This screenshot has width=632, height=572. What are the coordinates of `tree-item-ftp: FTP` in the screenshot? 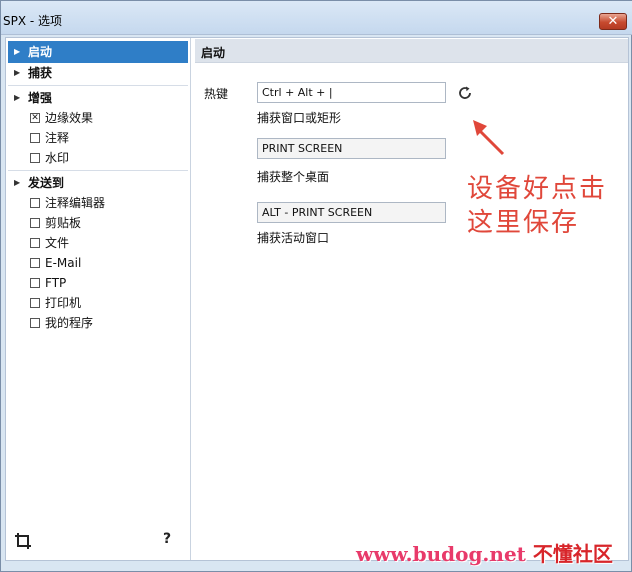 It's located at (98, 283).